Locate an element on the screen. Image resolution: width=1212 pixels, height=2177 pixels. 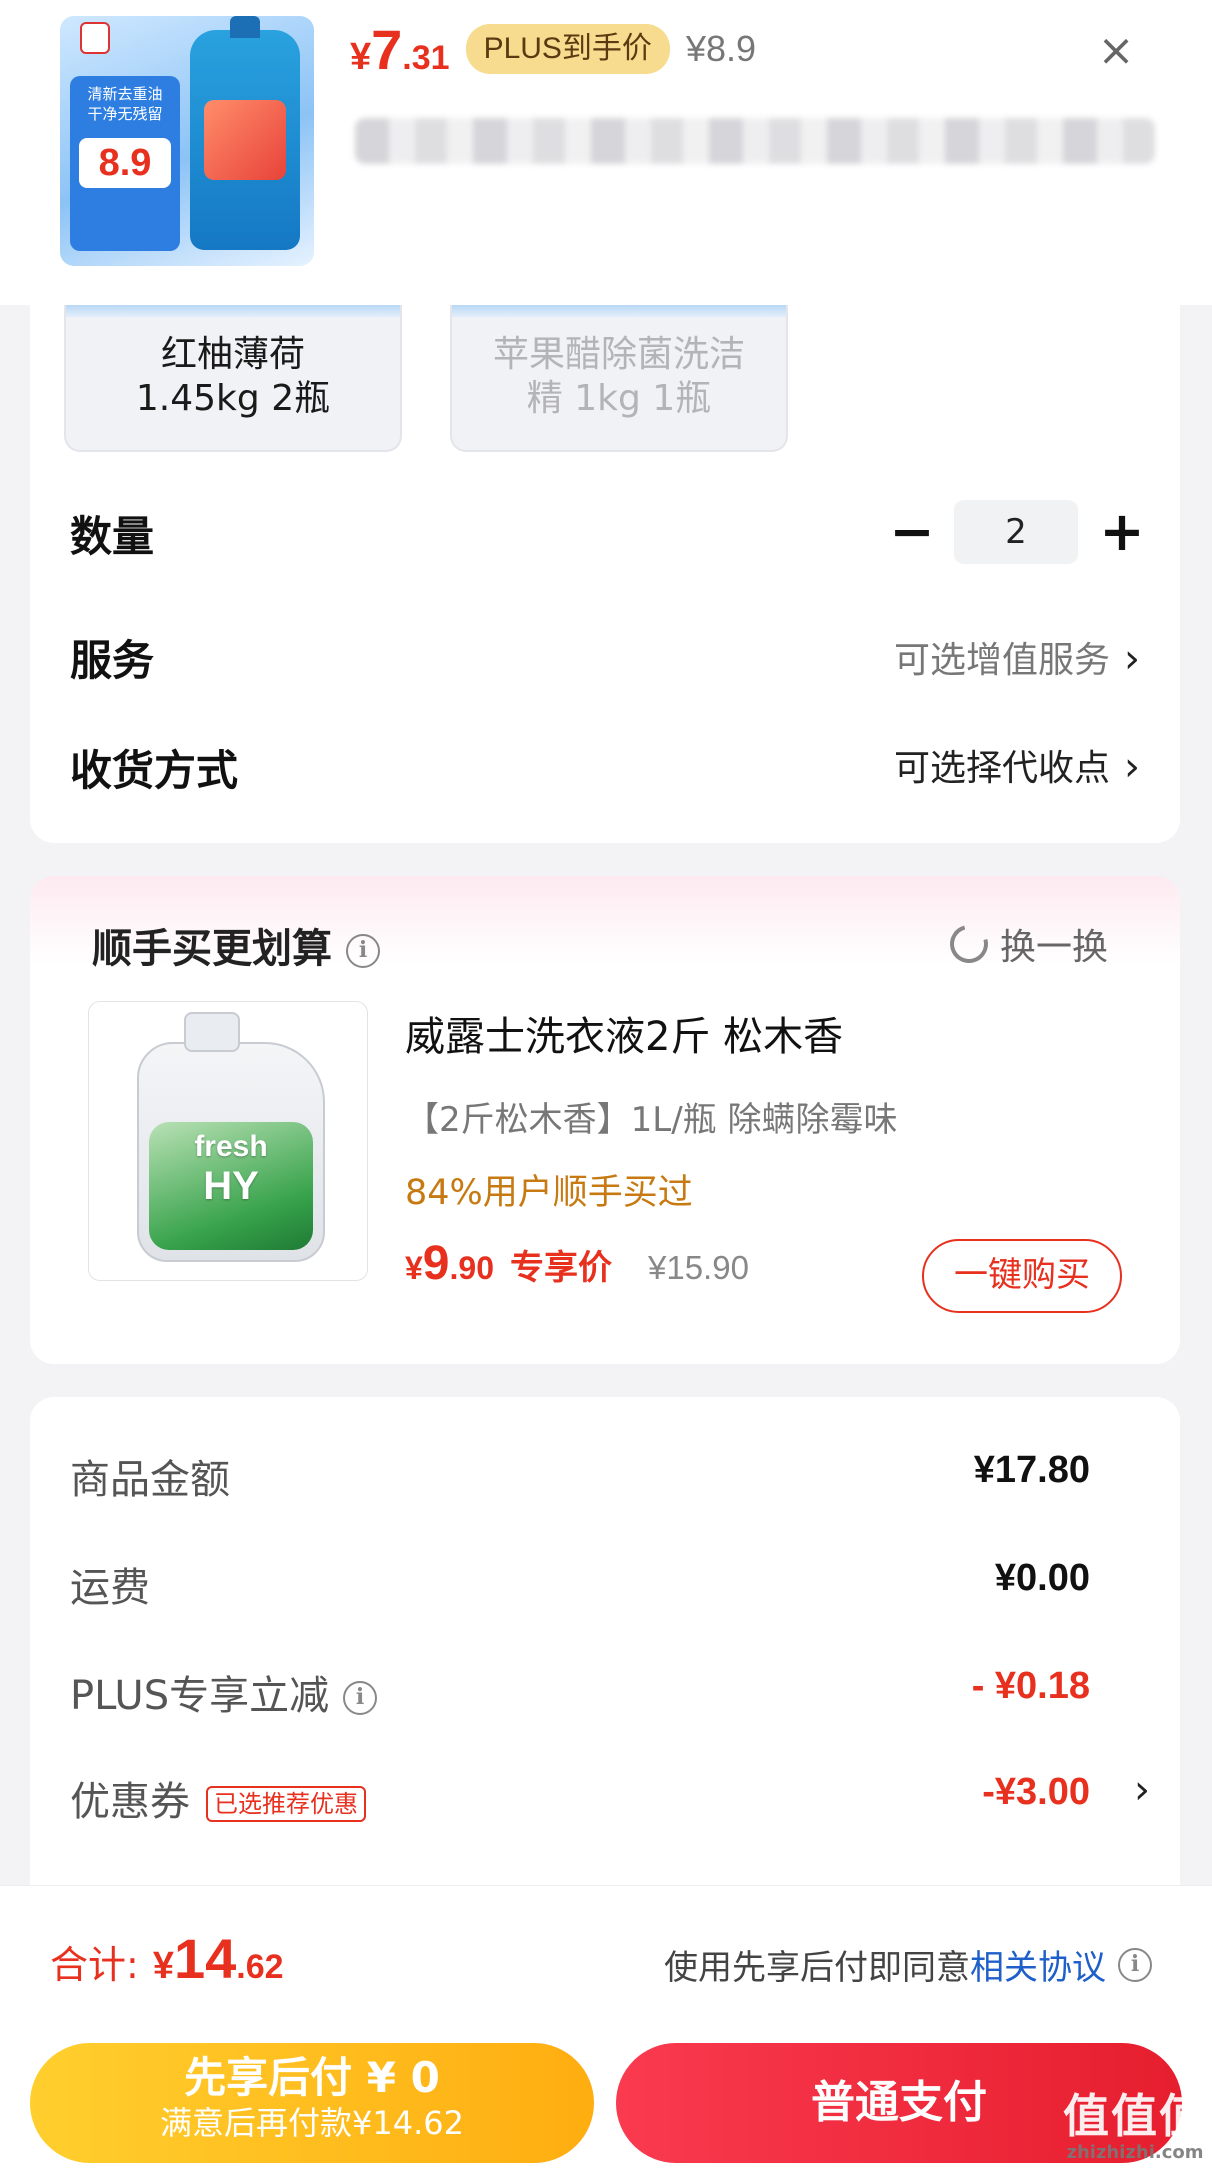
refresh-label: 换一换 is located at coordinates (1054, 947).